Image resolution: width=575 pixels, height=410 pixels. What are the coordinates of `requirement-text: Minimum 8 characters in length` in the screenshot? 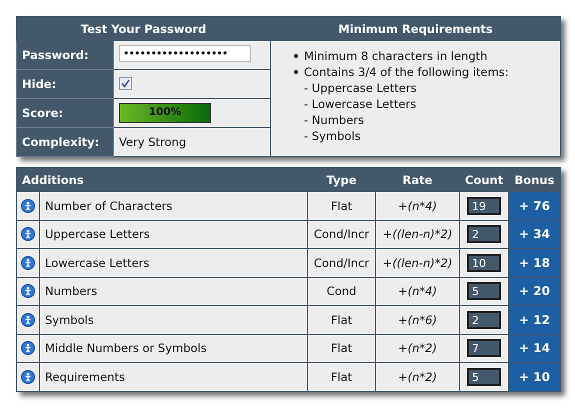 It's located at (396, 56).